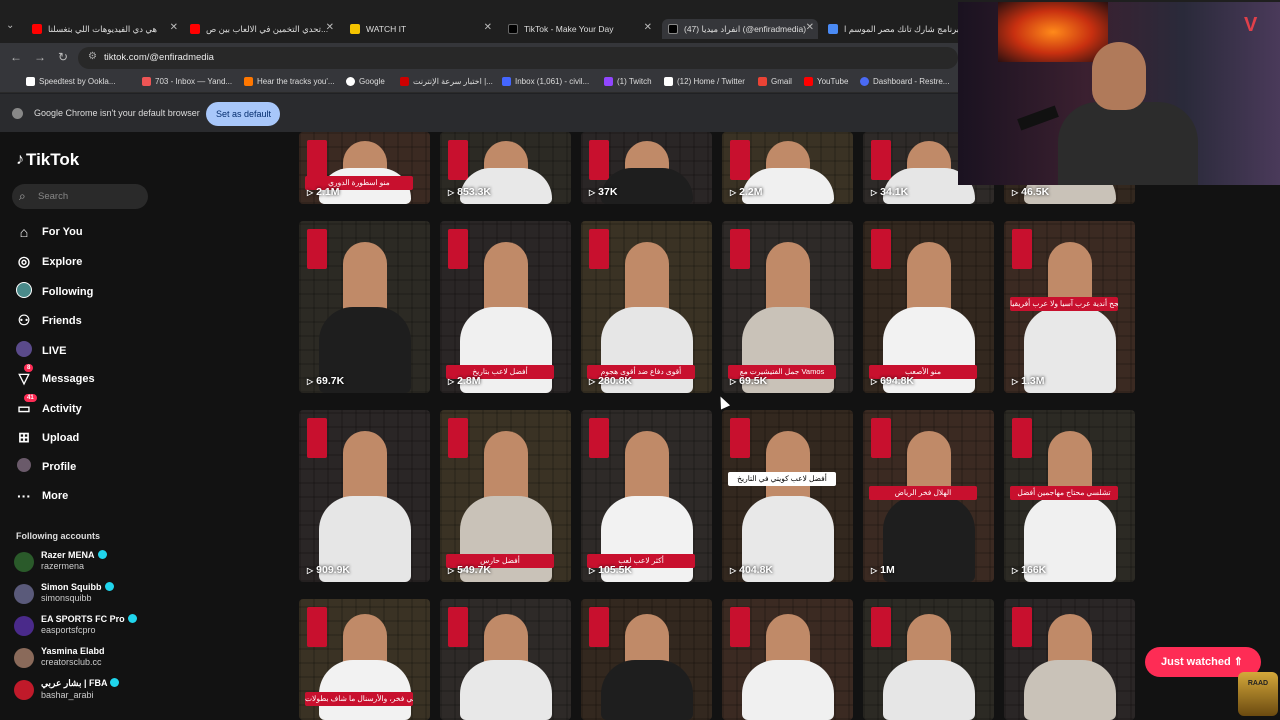 This screenshot has height=720, width=1280. What do you see at coordinates (808, 81) in the screenshot?
I see `youtube-icon` at bounding box center [808, 81].